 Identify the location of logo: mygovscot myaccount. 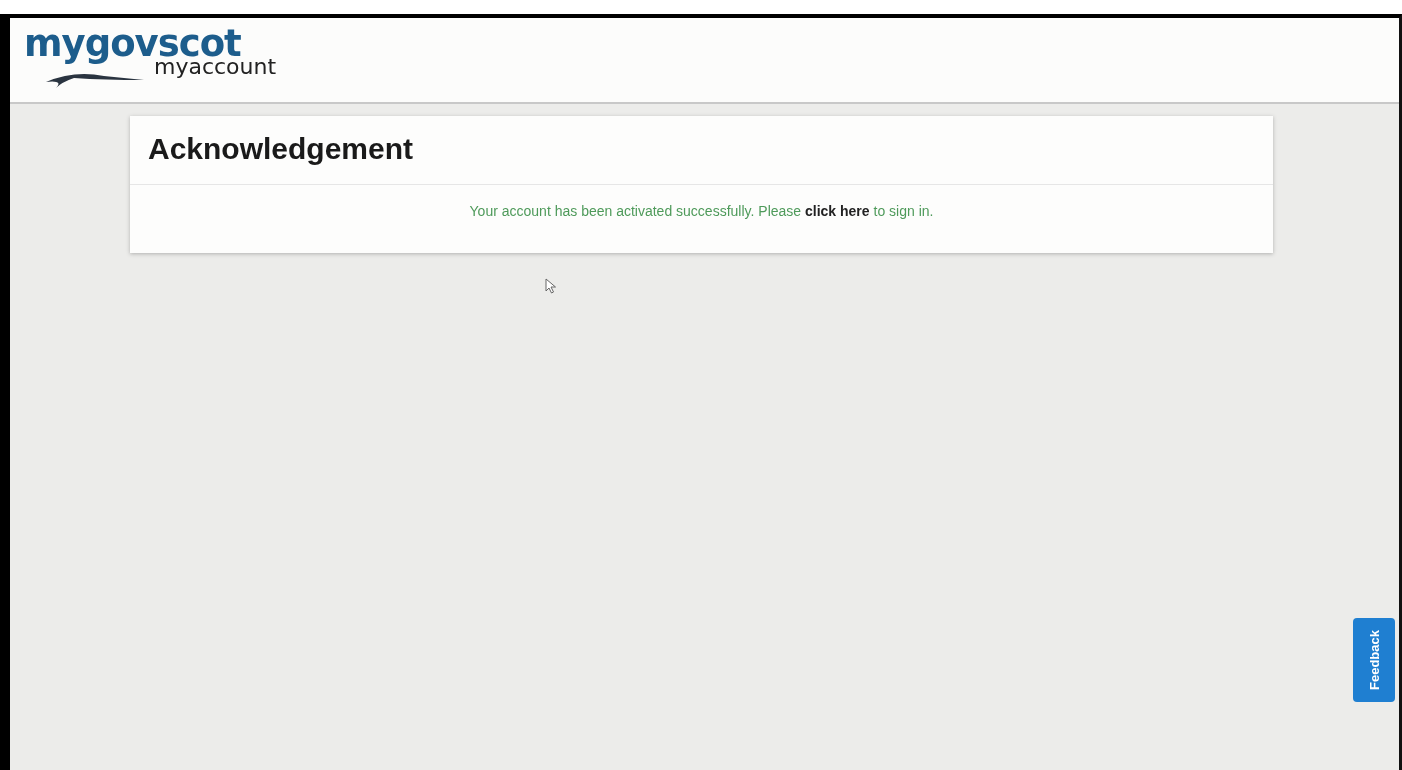
(169, 60).